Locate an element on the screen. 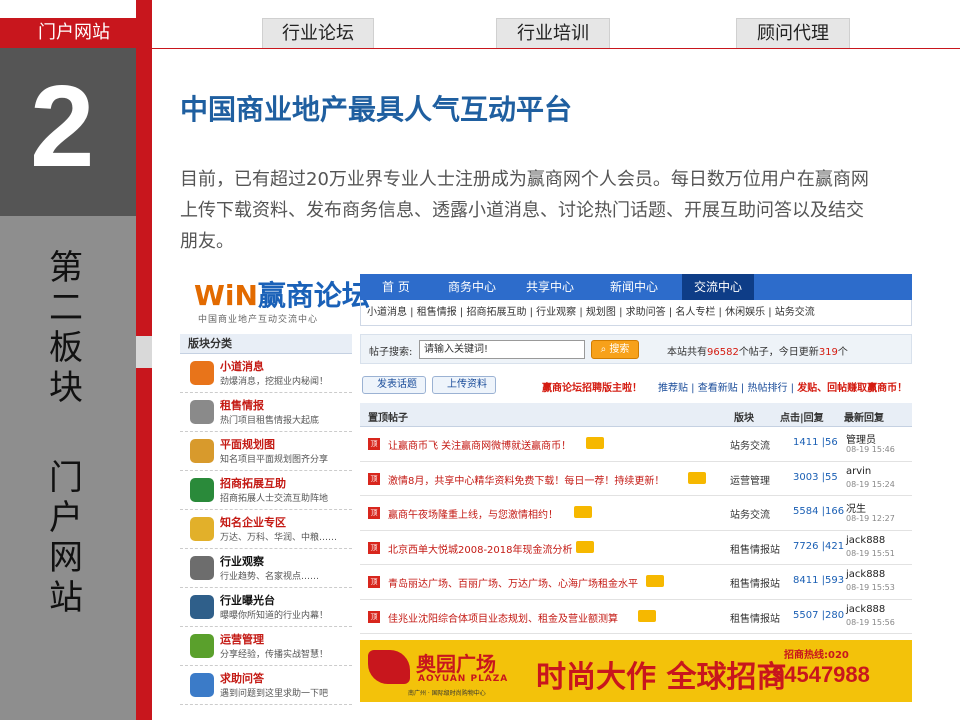 The width and height of the screenshot is (960, 720). sticky-icon: 顶 is located at coordinates (374, 444).